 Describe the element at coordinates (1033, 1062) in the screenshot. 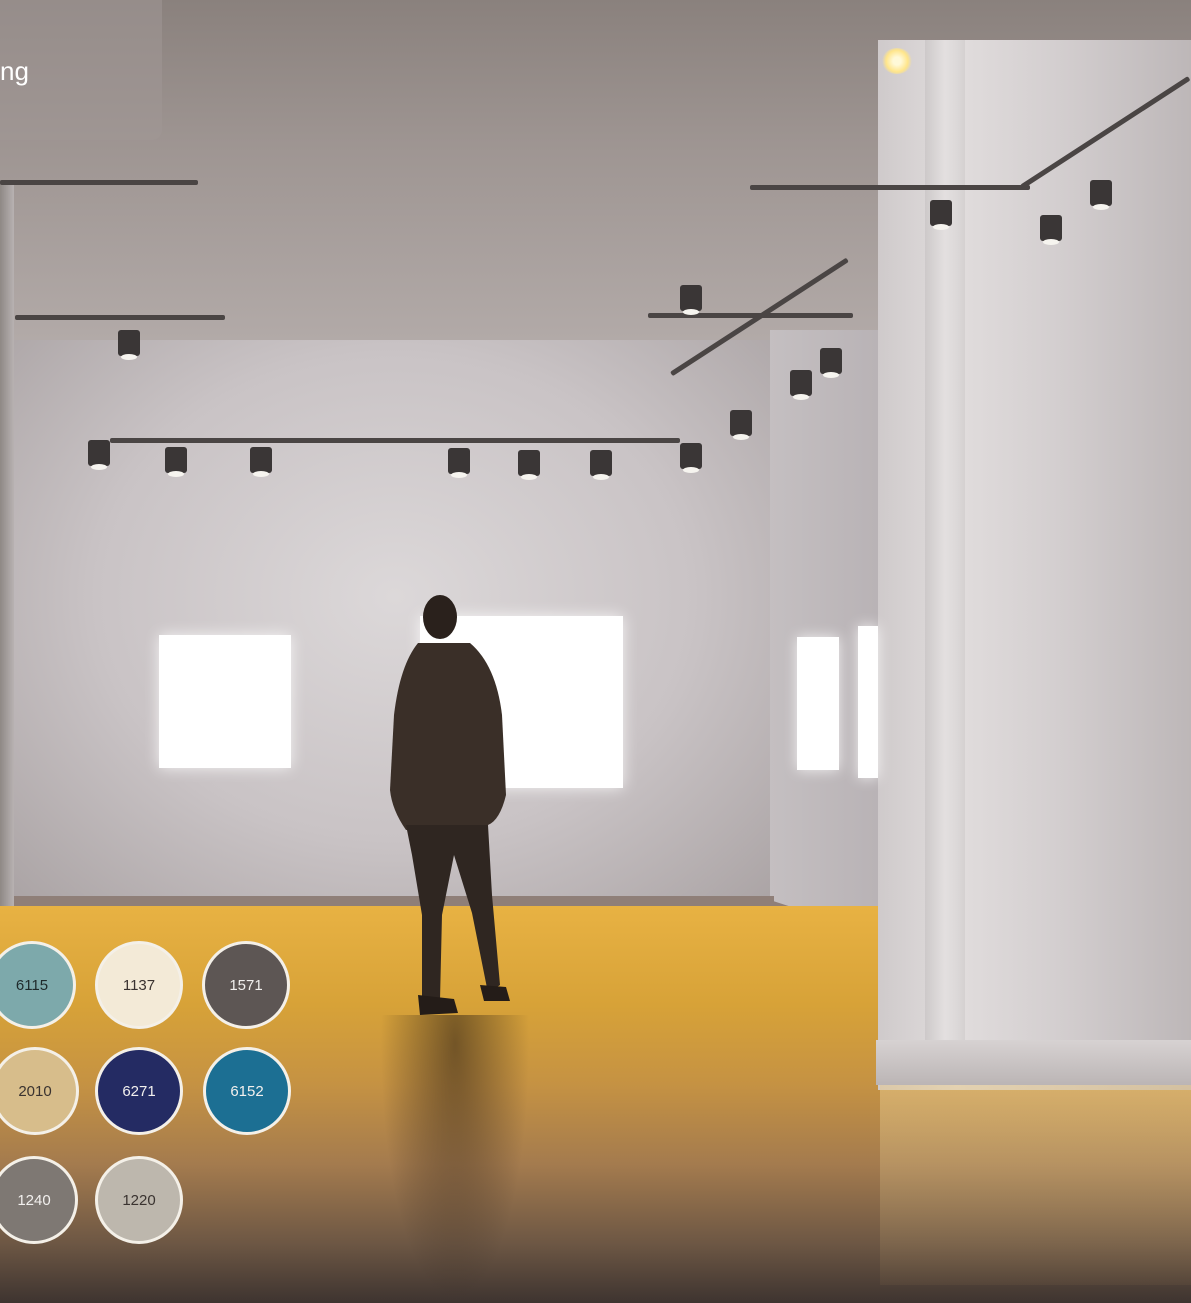

I see `pillar-base` at that location.